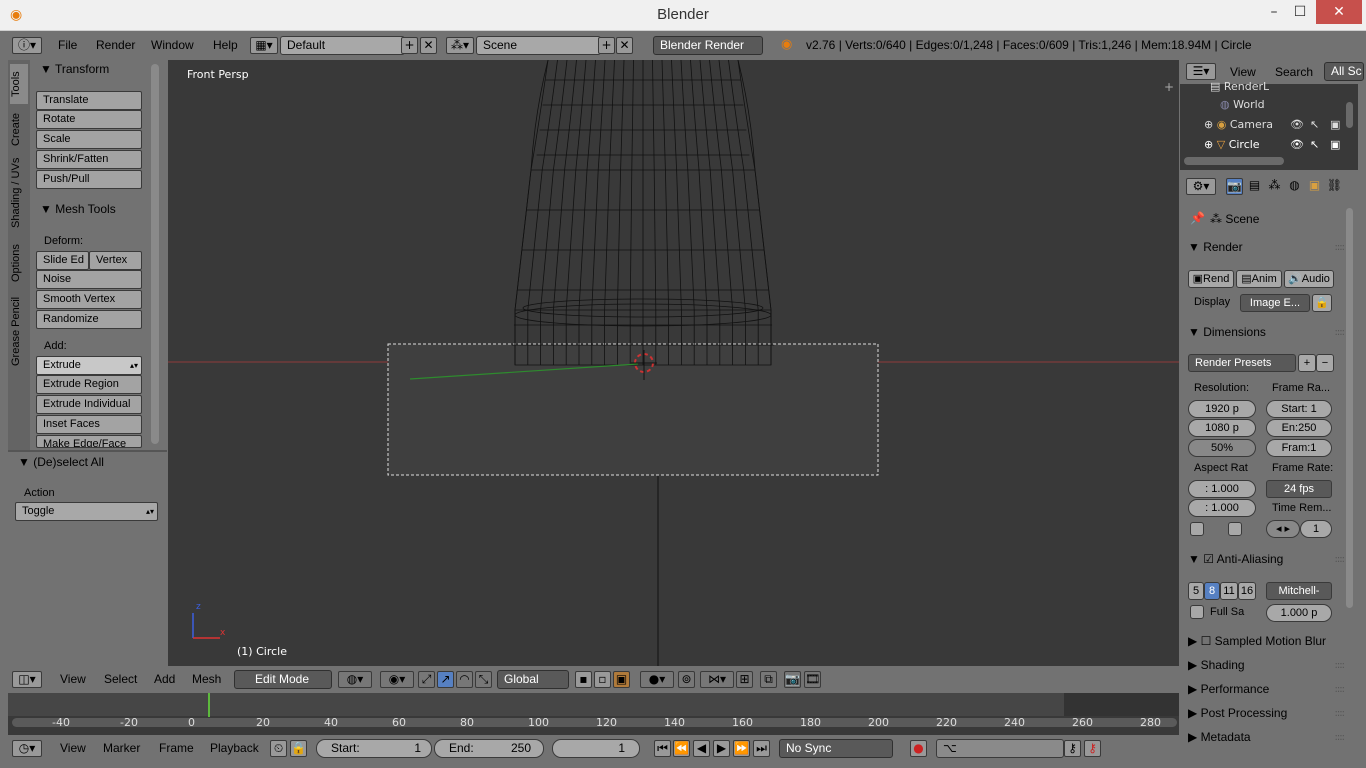 The width and height of the screenshot is (1366, 768). Describe the element at coordinates (1222, 409) in the screenshot. I see `resolution-x-field: 1920 p` at that location.